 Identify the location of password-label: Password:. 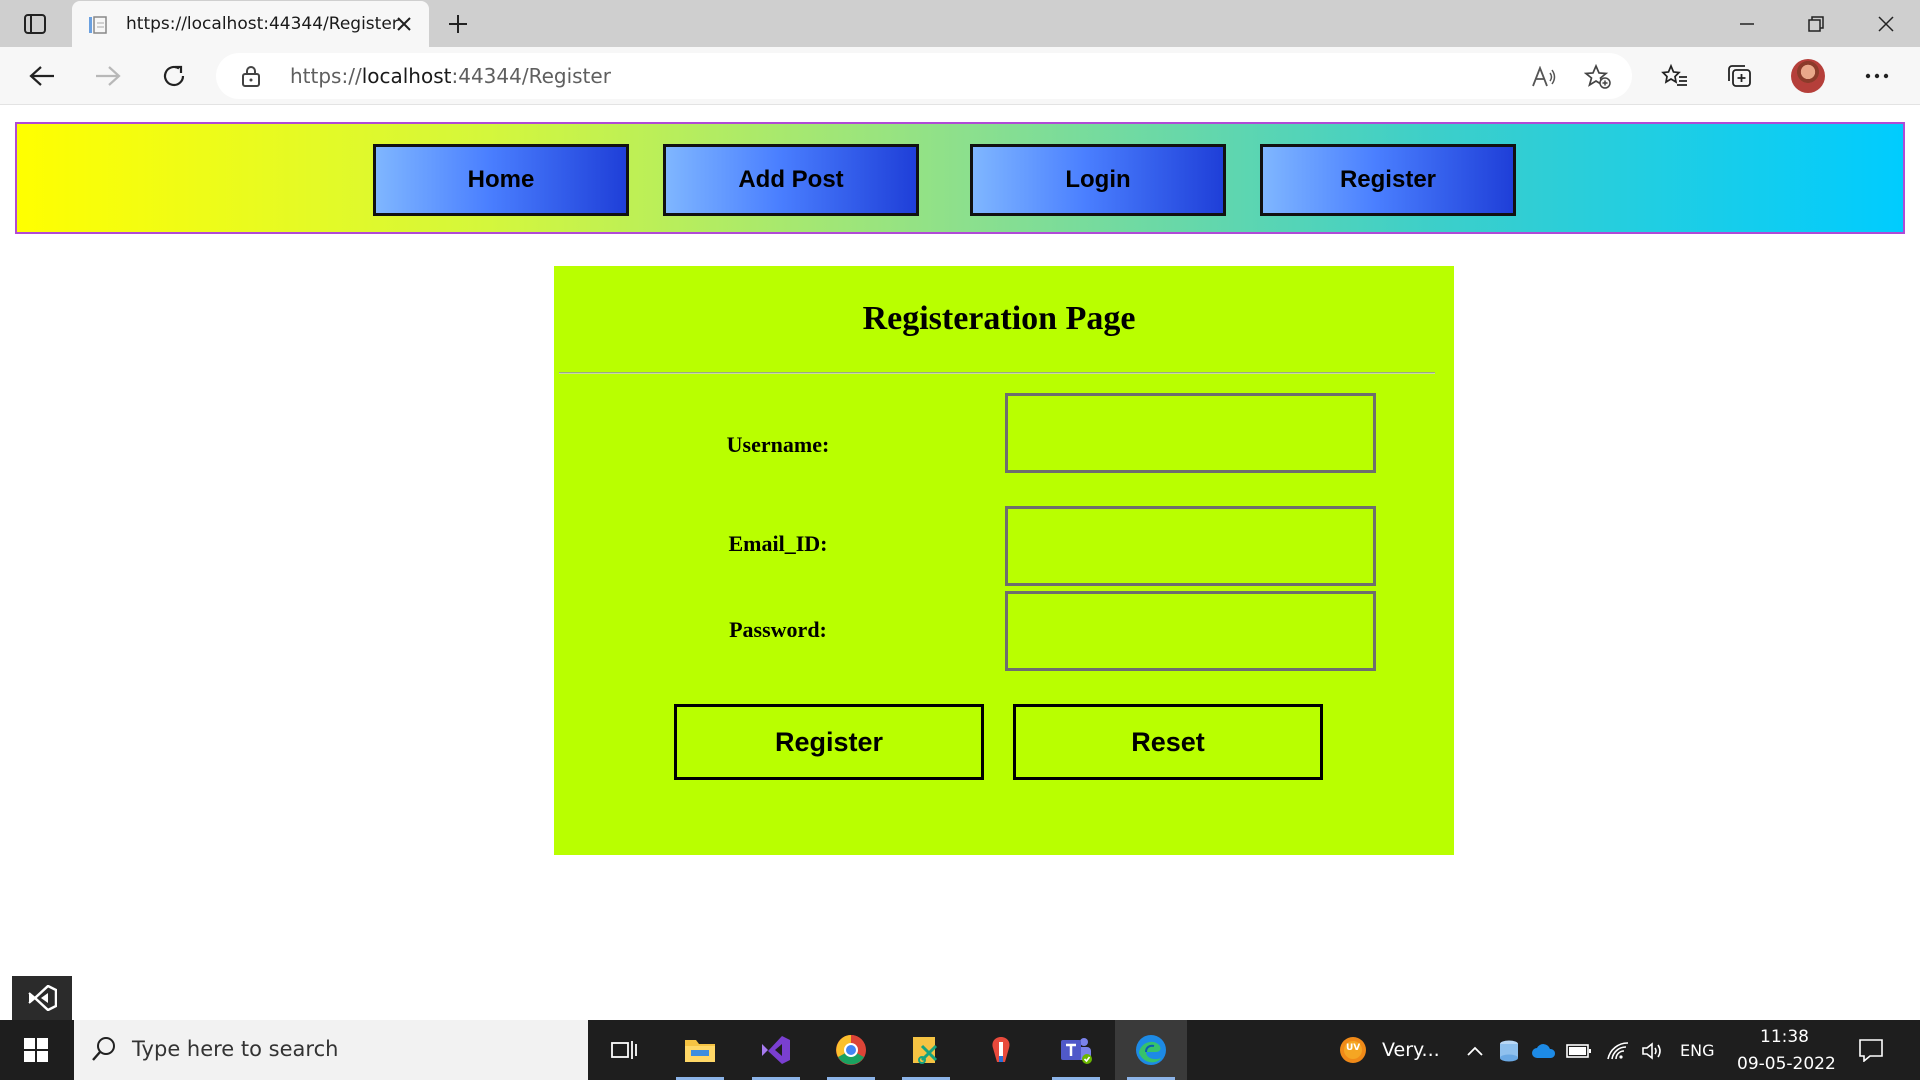
(778, 629).